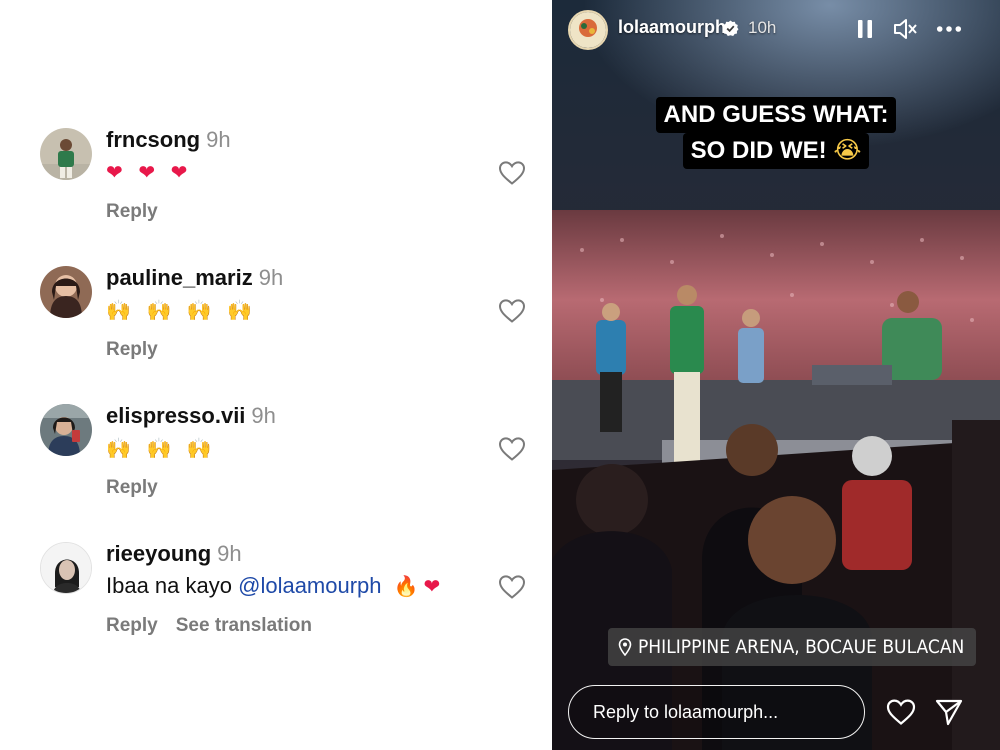 The width and height of the screenshot is (1000, 750). I want to click on comment-username: pauline_mariz, so click(179, 277).